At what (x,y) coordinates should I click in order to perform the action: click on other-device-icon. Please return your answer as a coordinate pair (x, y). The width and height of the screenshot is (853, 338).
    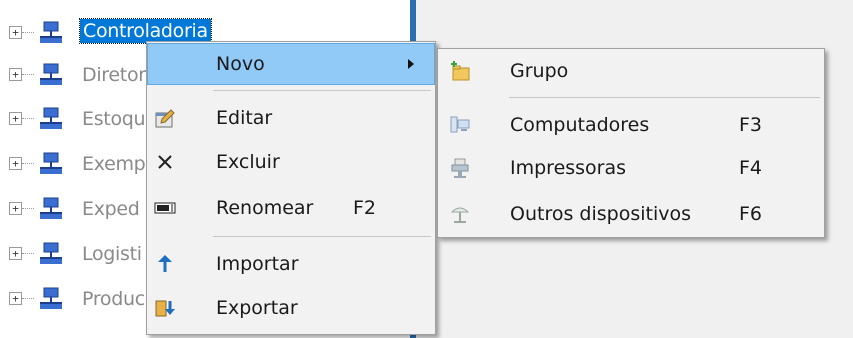
    Looking at the image, I should click on (460, 215).